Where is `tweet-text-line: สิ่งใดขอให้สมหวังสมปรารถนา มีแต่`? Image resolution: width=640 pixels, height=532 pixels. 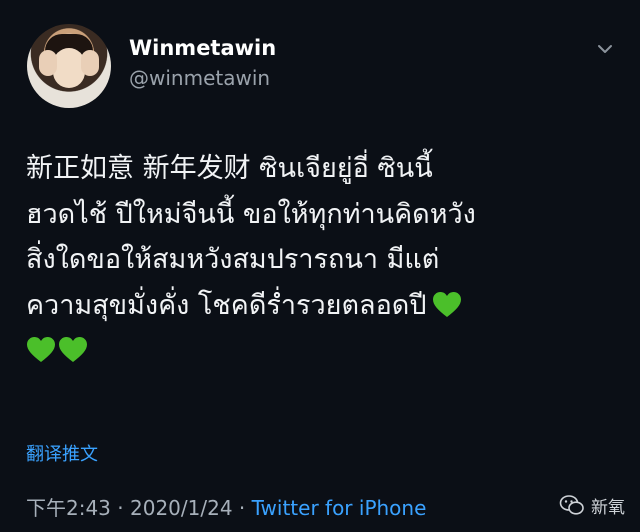 tweet-text-line: สิ่งใดขอให้สมหวังสมปรารถนา มีแต่ is located at coordinates (233, 259).